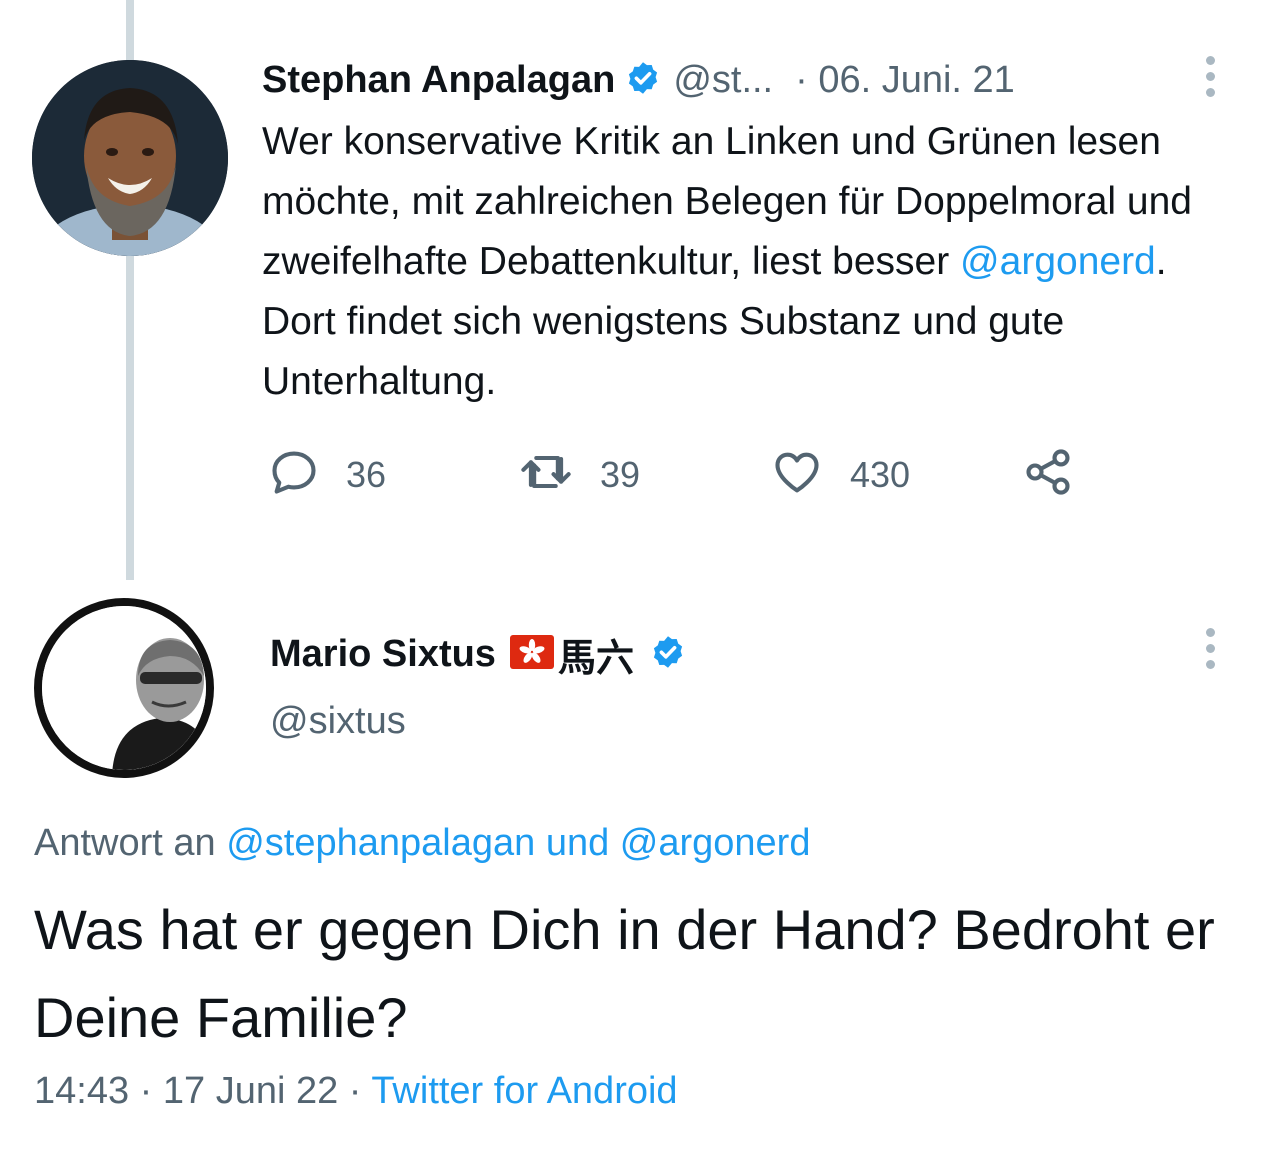 This screenshot has height=1161, width=1280. Describe the element at coordinates (366, 474) in the screenshot. I see `reply-count: 36` at that location.